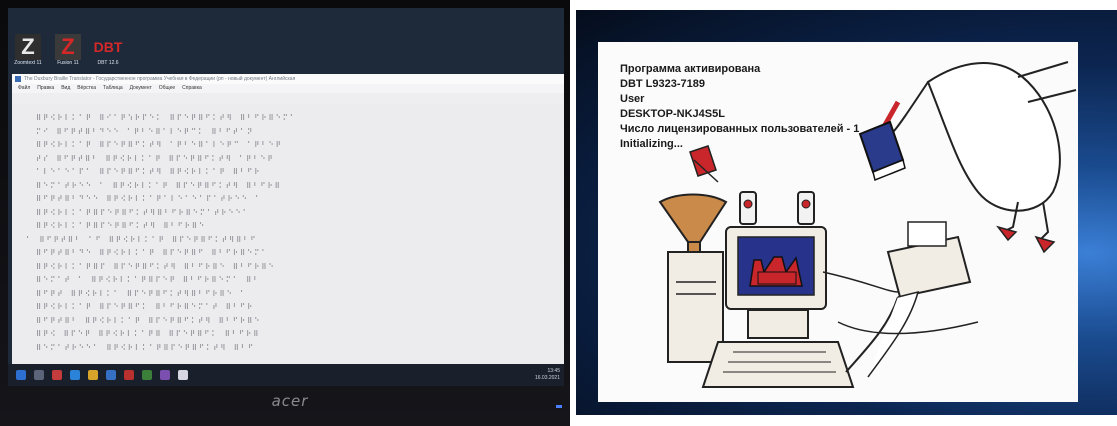 Image resolution: width=1117 pixels, height=426 pixels. I want to click on book-icon, so click(882, 151).